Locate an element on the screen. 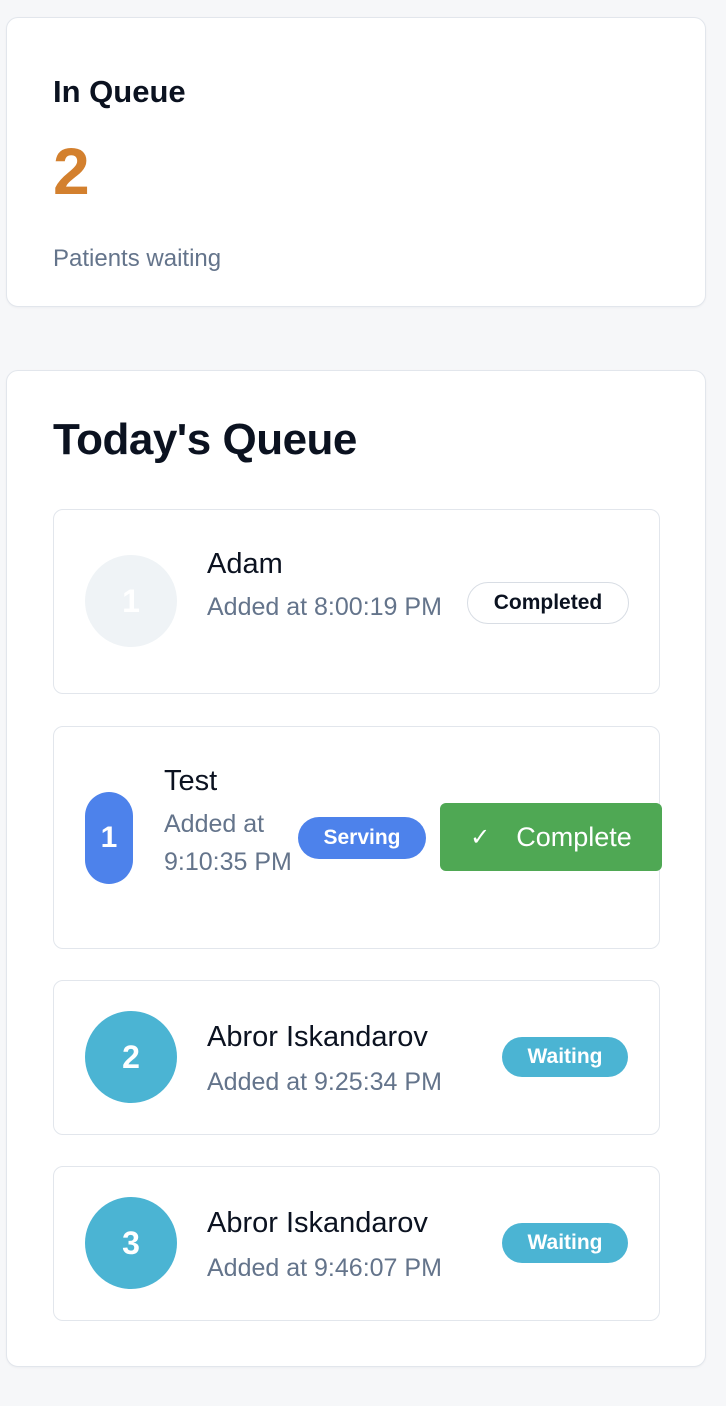 Image resolution: width=726 pixels, height=1406 pixels. queue-entry: 1 Adam Added at 8:00:19 PM Completed is located at coordinates (356, 601).